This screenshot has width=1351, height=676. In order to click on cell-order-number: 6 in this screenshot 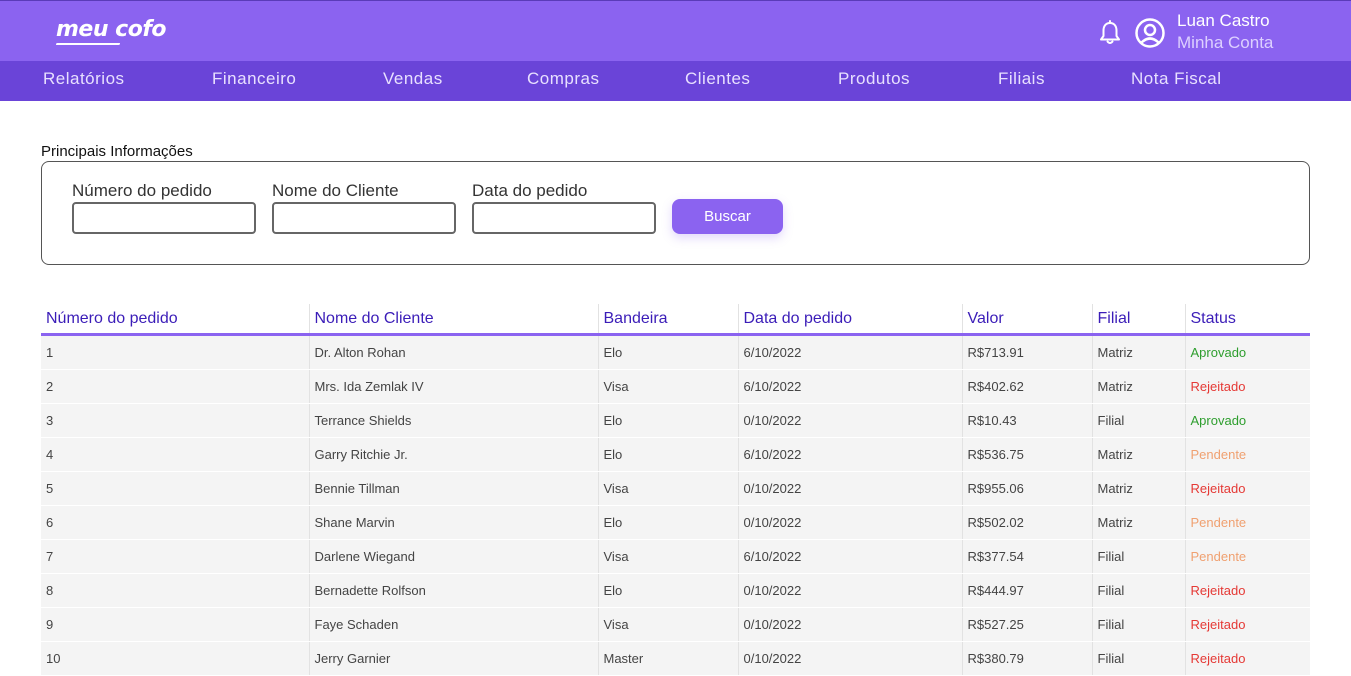, I will do `click(175, 522)`.